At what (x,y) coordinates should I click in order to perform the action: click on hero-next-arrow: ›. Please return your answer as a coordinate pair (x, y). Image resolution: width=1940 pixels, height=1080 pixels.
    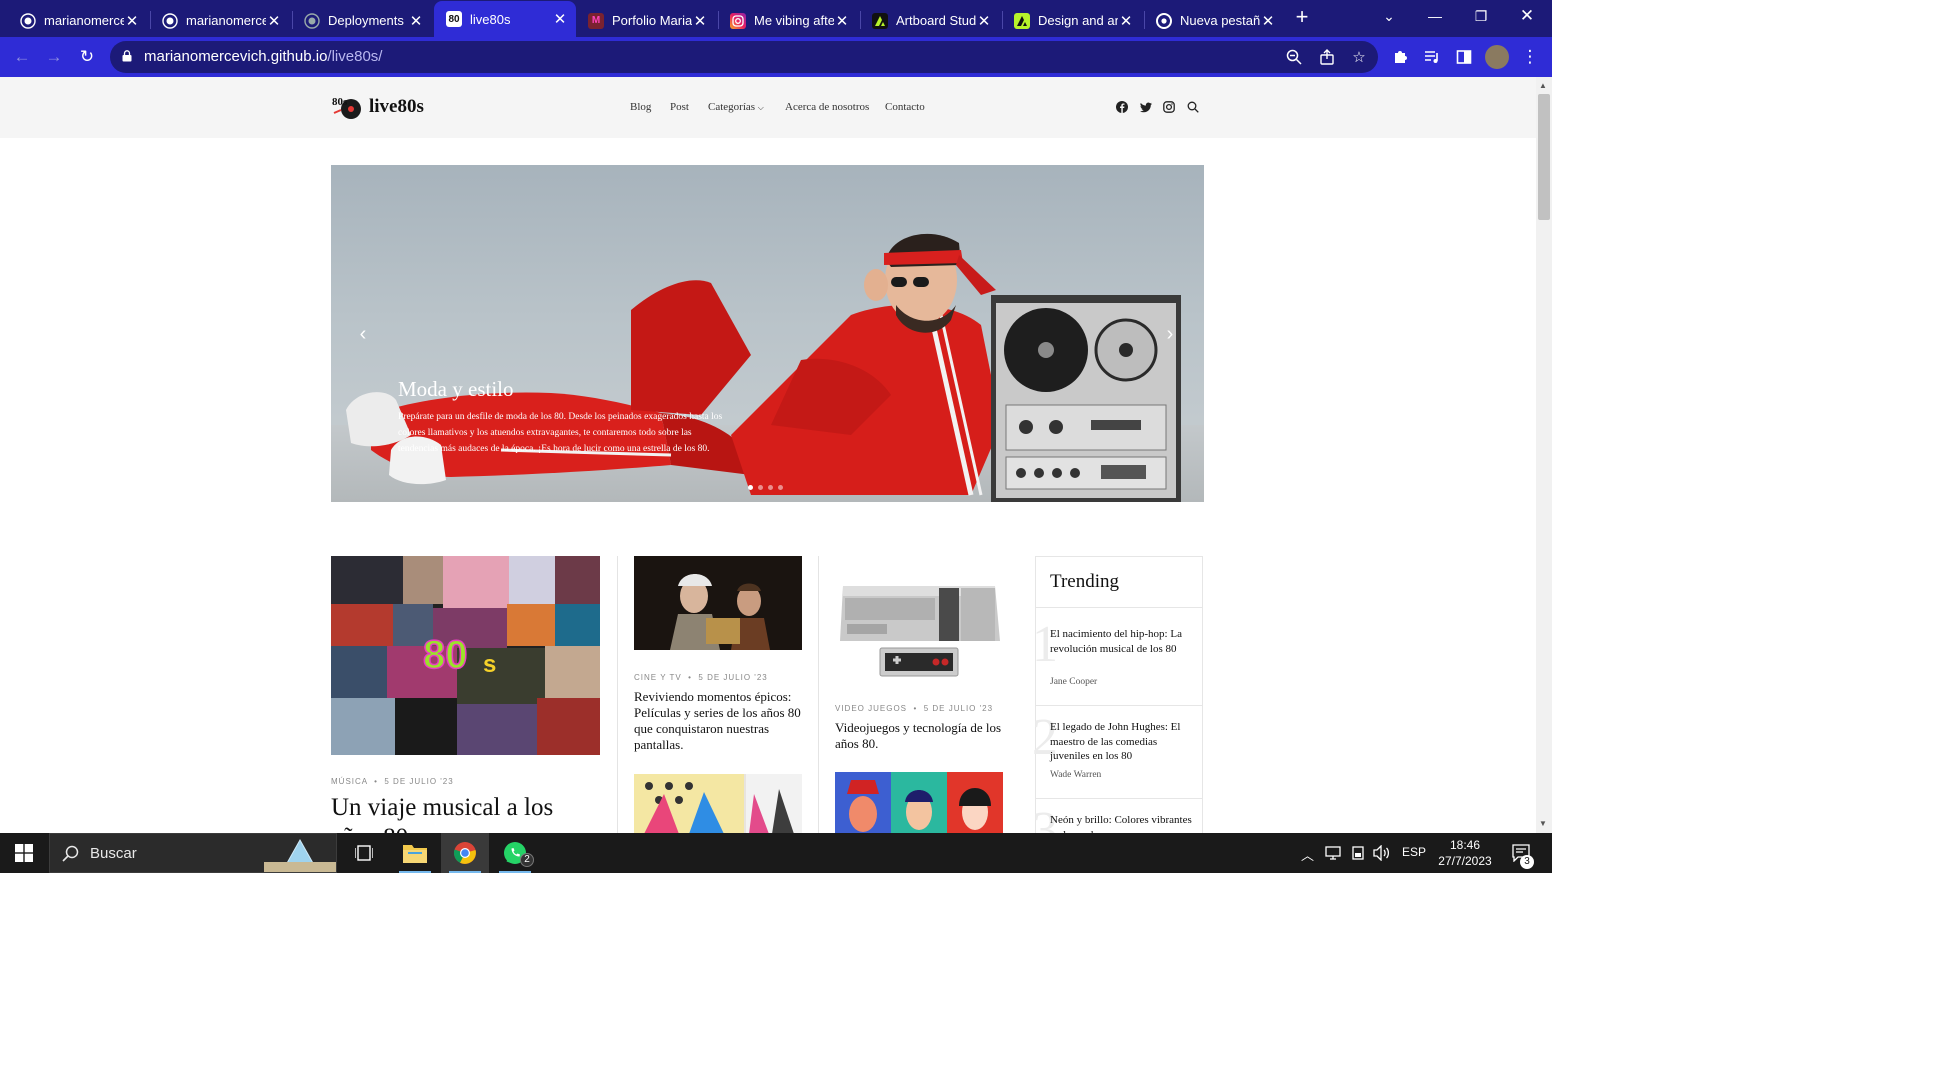
    Looking at the image, I should click on (1170, 334).